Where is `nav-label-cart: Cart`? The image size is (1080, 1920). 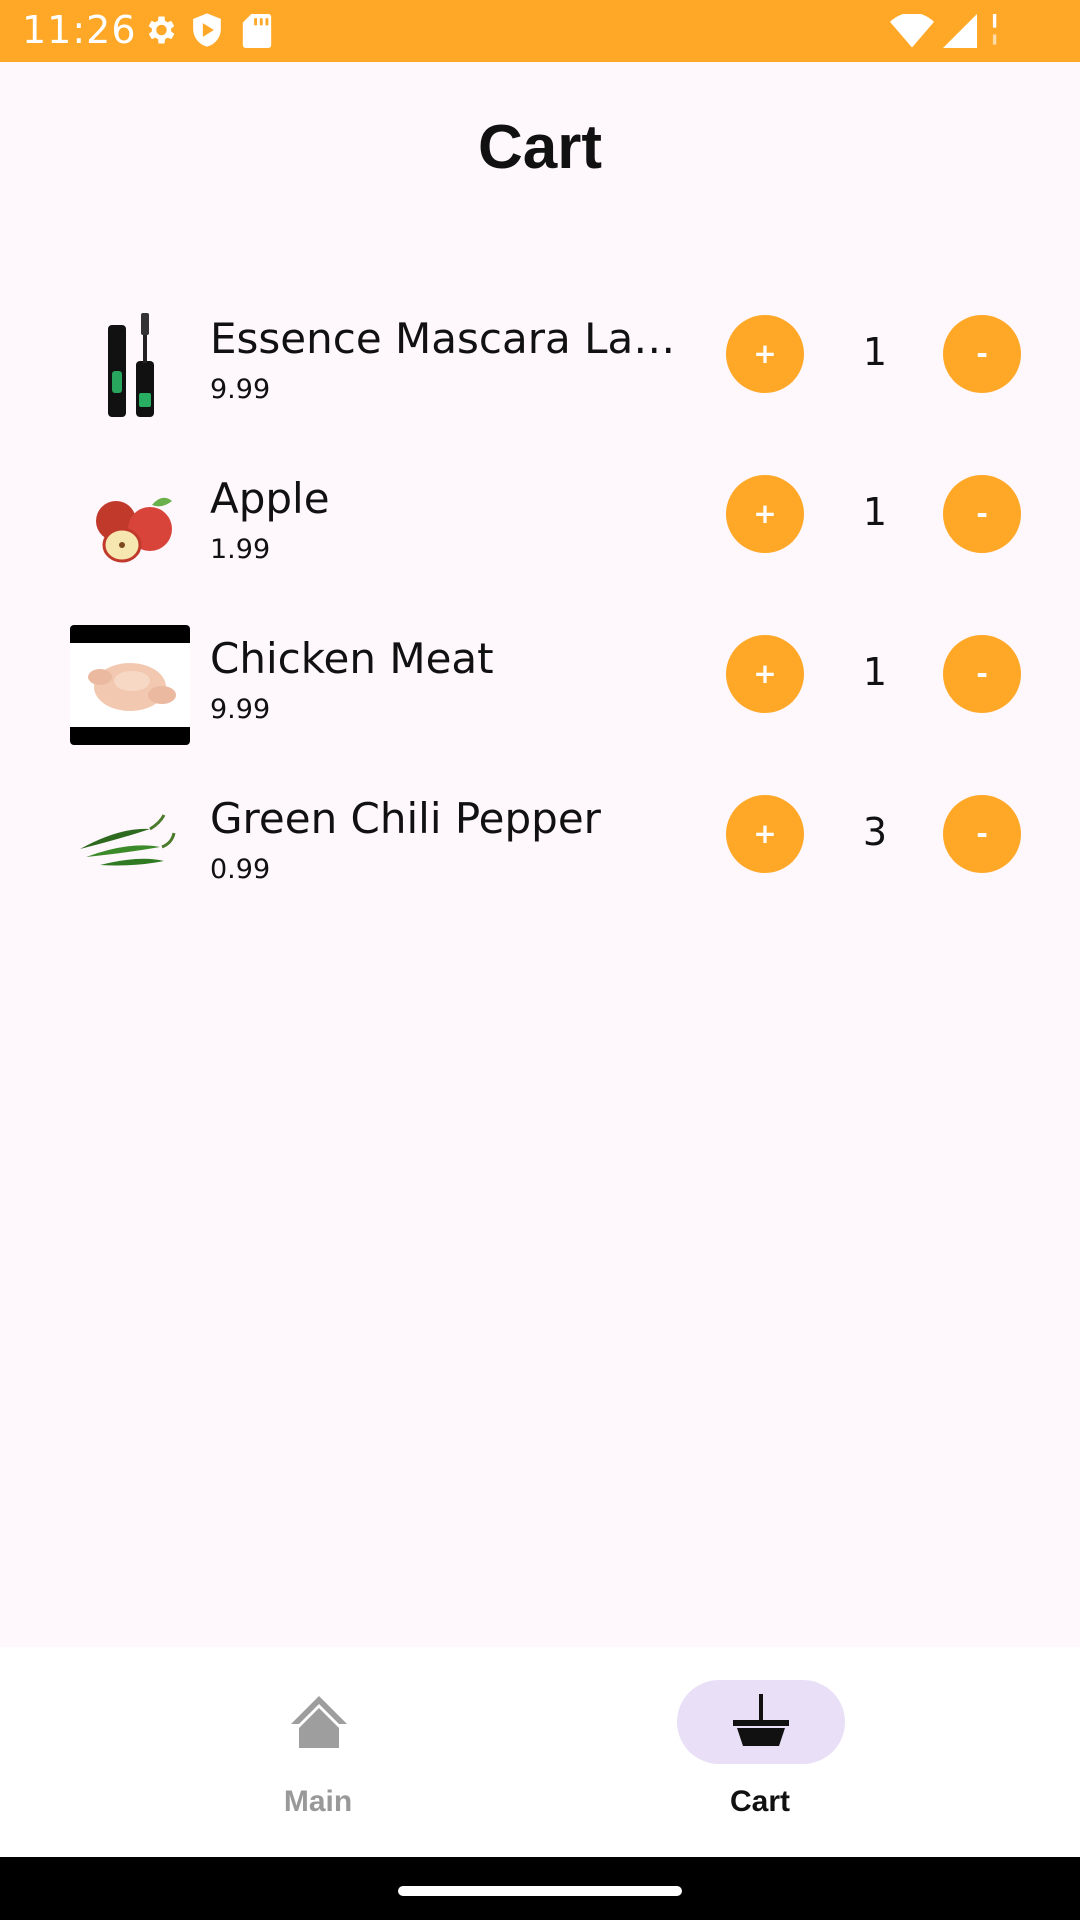 nav-label-cart: Cart is located at coordinates (759, 1801).